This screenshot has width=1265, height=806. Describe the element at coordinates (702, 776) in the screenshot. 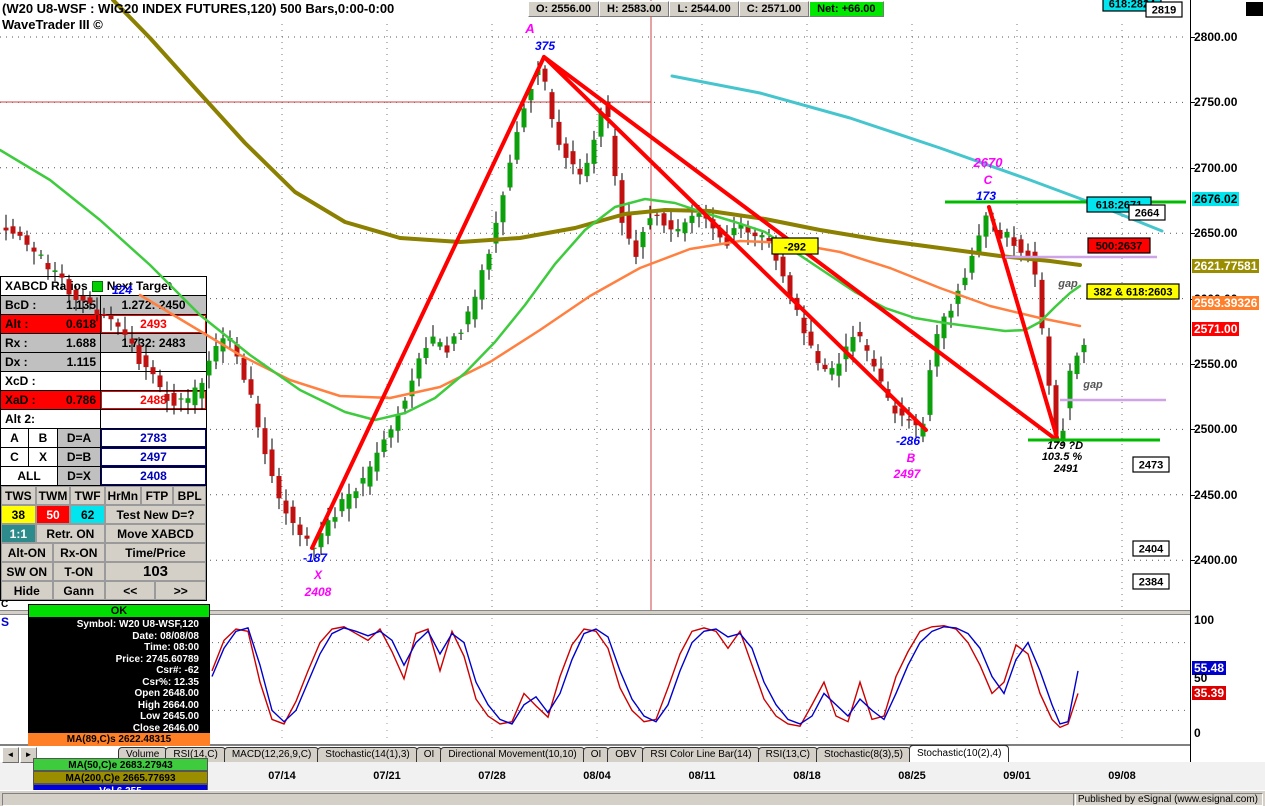

I see `date-label: 08/11` at that location.